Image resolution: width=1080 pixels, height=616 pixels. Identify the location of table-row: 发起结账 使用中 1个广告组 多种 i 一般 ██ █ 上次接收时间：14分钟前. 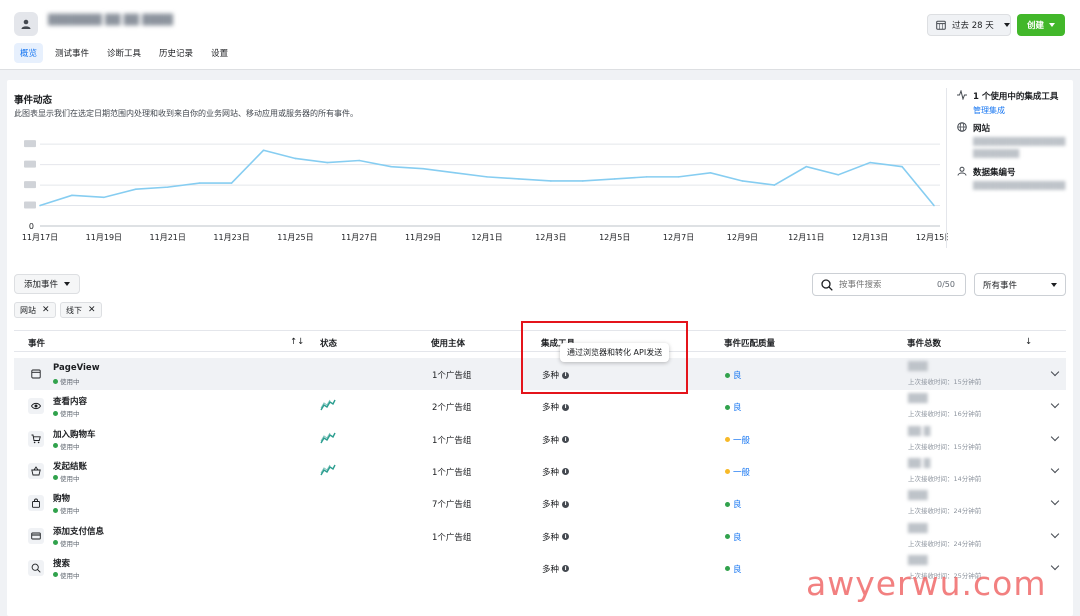
(540, 471).